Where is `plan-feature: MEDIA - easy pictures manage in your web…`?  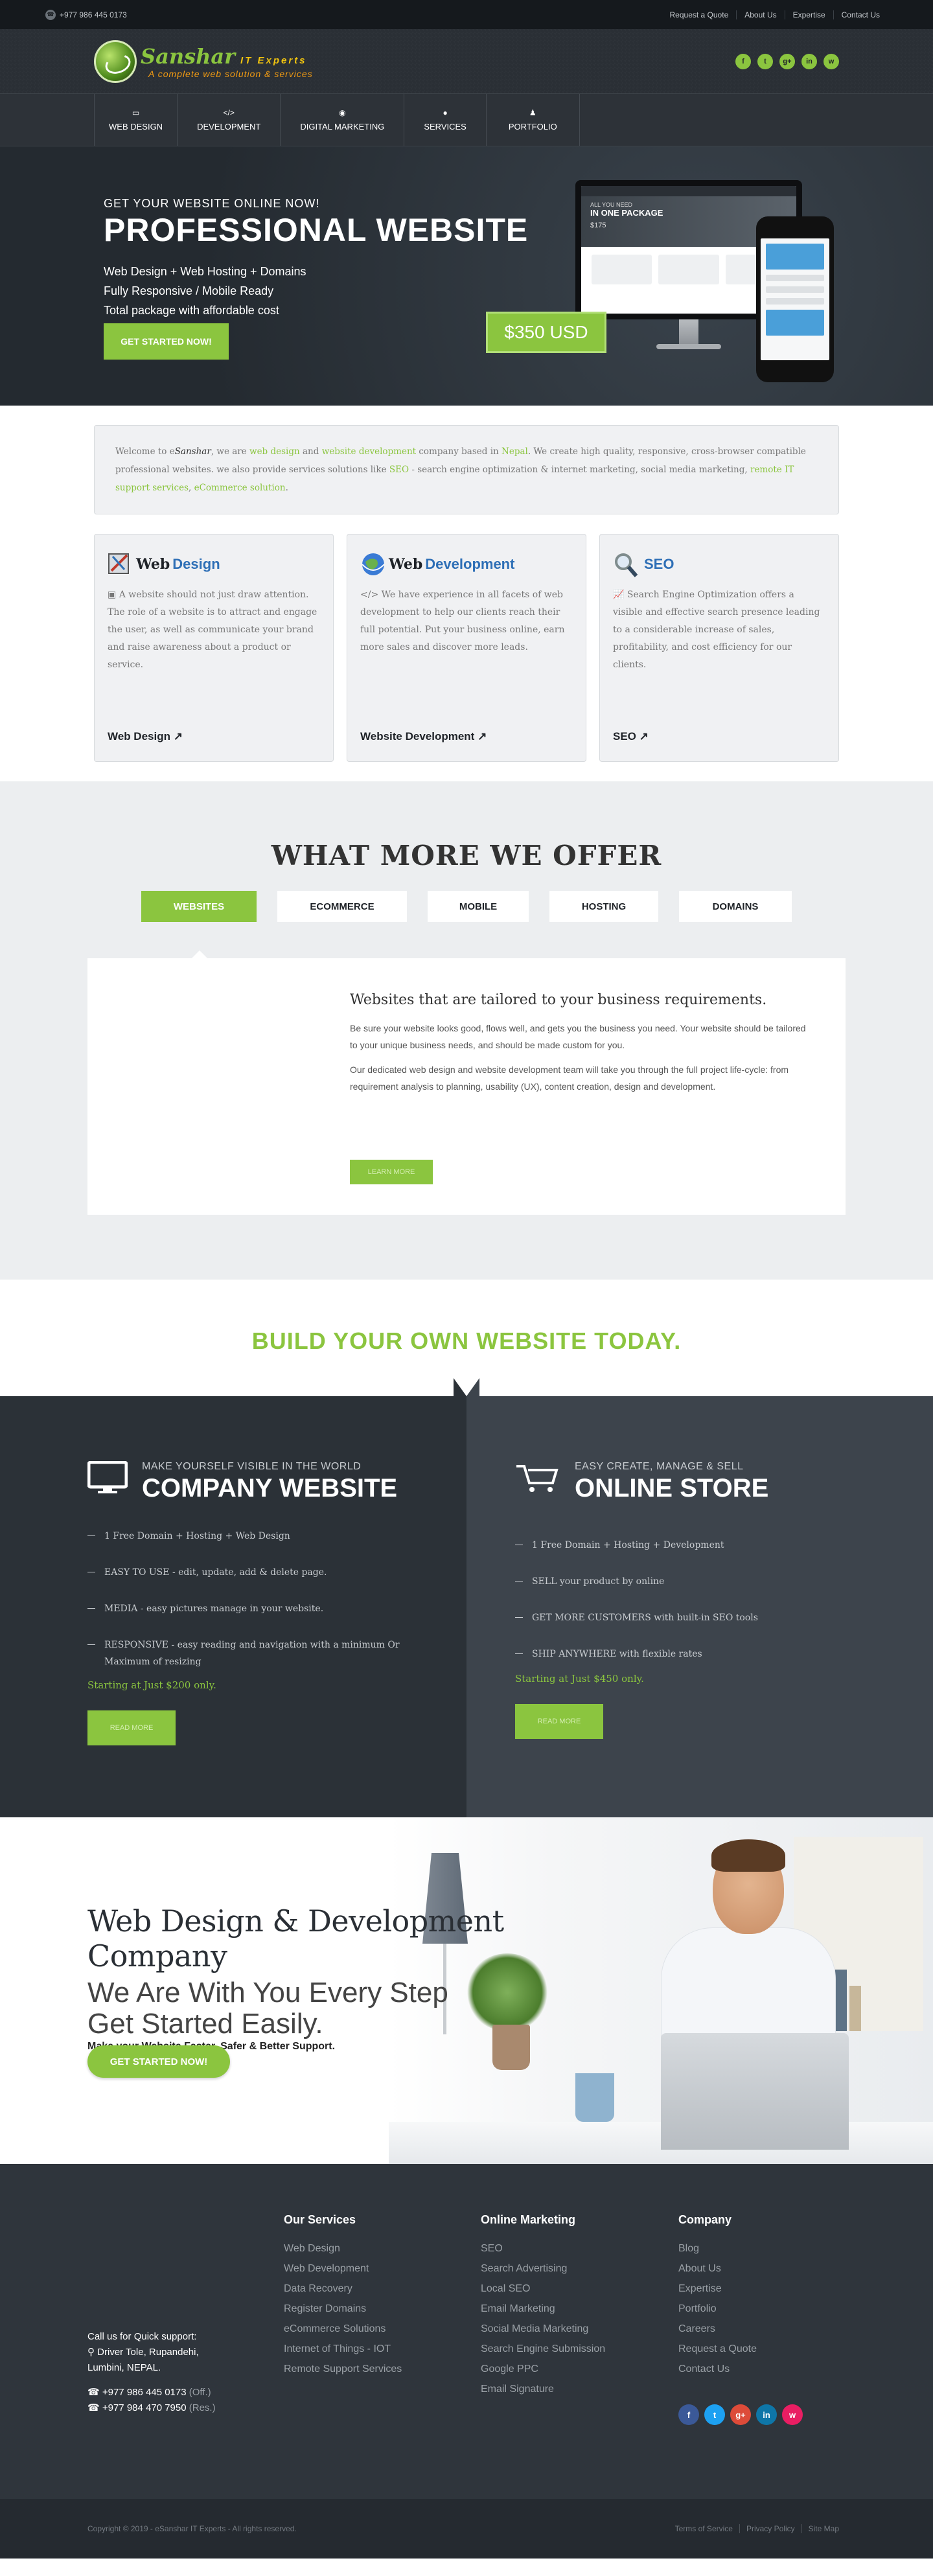
plan-feature: MEDIA - easy pictures manage in your web… is located at coordinates (276, 1608).